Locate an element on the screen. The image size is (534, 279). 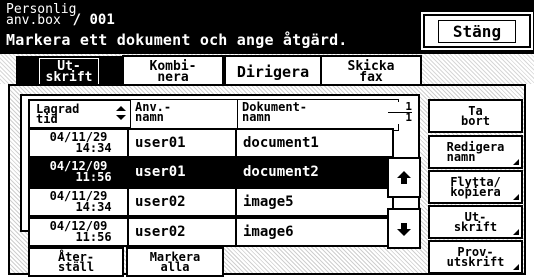
scroll-up-button is located at coordinates (404, 177).